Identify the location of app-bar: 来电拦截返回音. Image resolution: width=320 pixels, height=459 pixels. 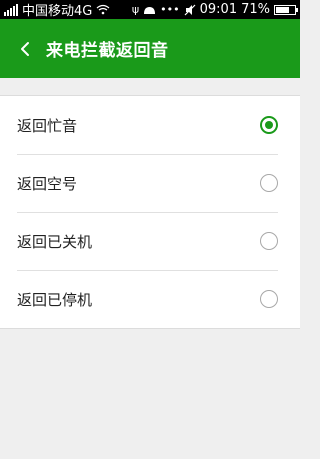
(150, 48).